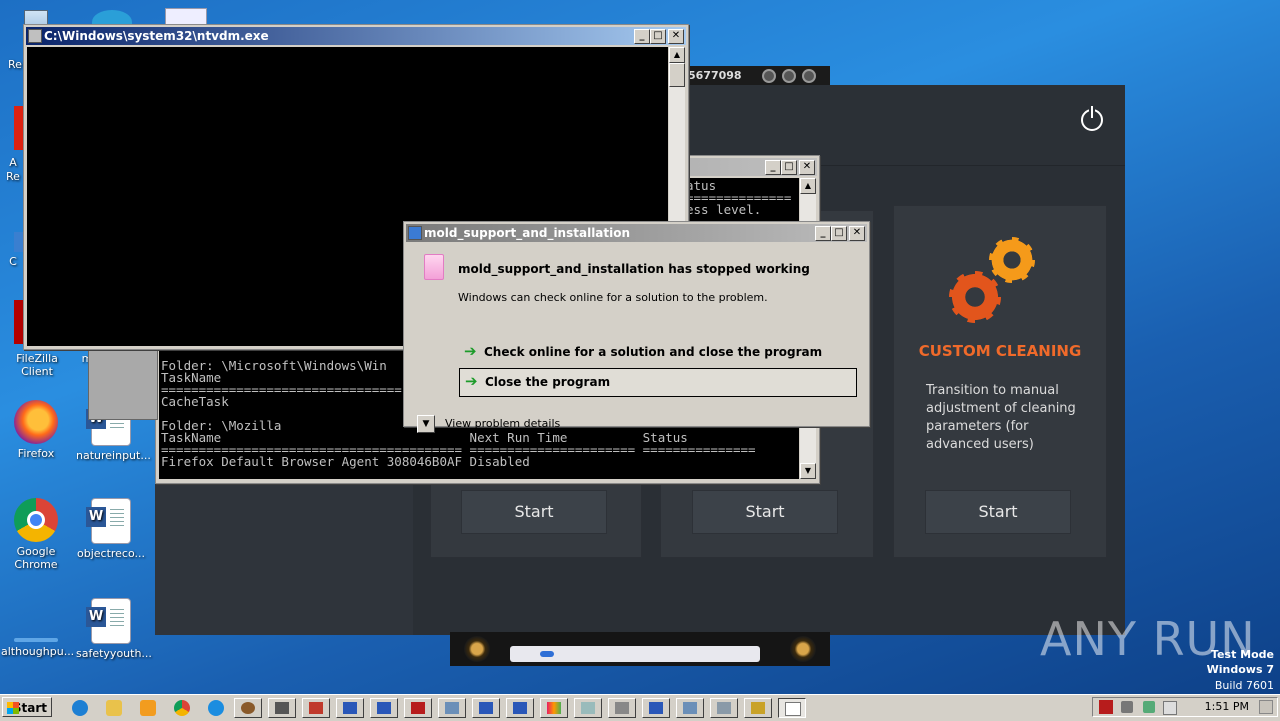 The width and height of the screenshot is (1280, 721). I want to click on media-player-icon, so click(148, 708).